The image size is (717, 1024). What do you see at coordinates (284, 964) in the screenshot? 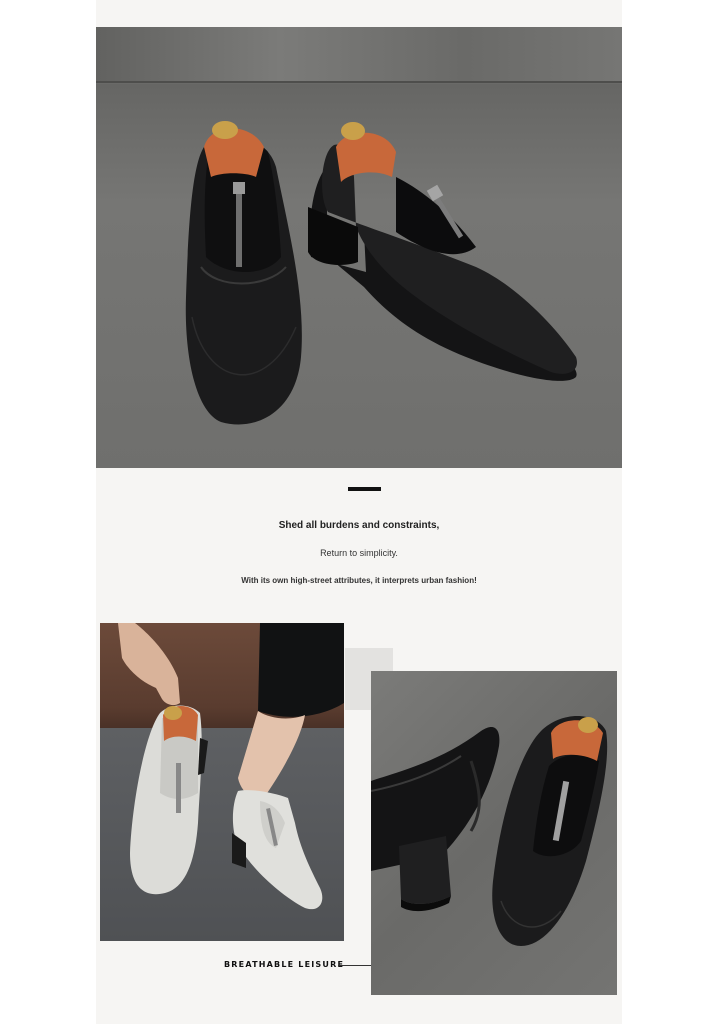
I see `tagline-breathable-leisure: BREATHABLE LEISURE` at bounding box center [284, 964].